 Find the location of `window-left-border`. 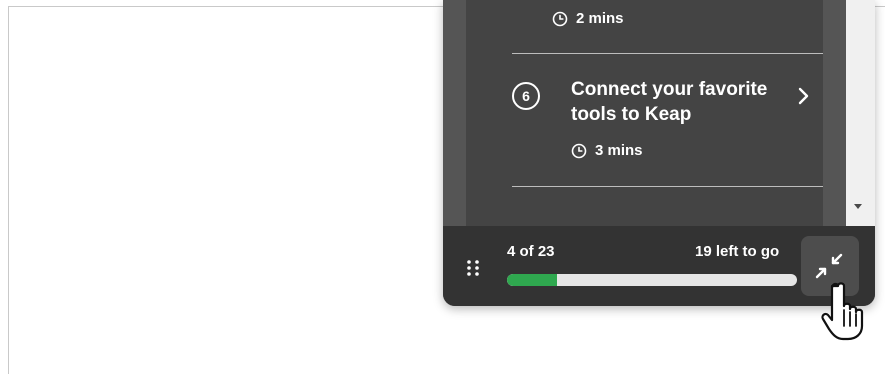

window-left-border is located at coordinates (8, 190).